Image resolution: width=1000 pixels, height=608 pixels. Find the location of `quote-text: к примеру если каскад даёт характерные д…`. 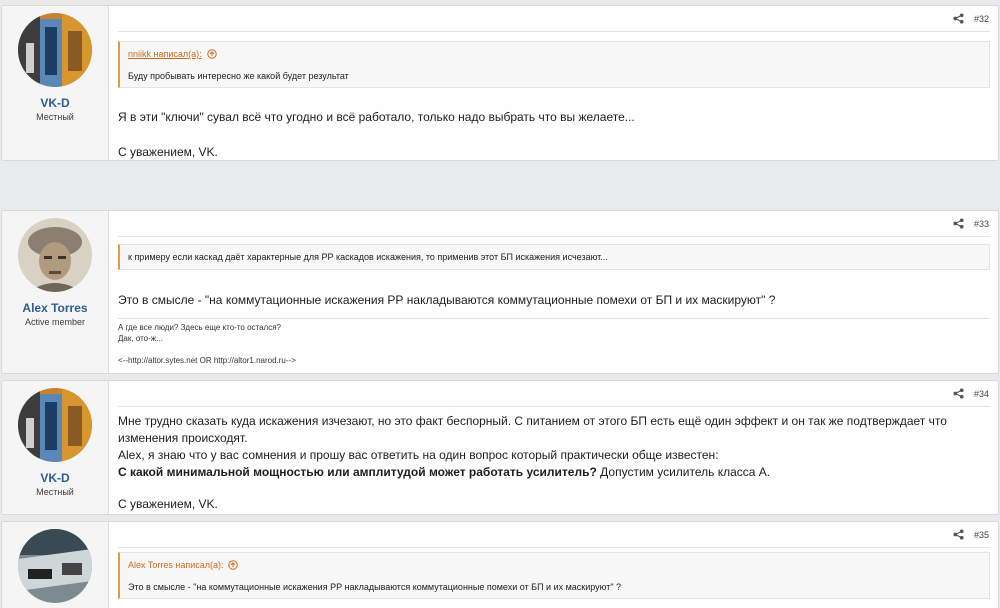

quote-text: к примеру если каскад даёт характерные д… is located at coordinates (368, 257).